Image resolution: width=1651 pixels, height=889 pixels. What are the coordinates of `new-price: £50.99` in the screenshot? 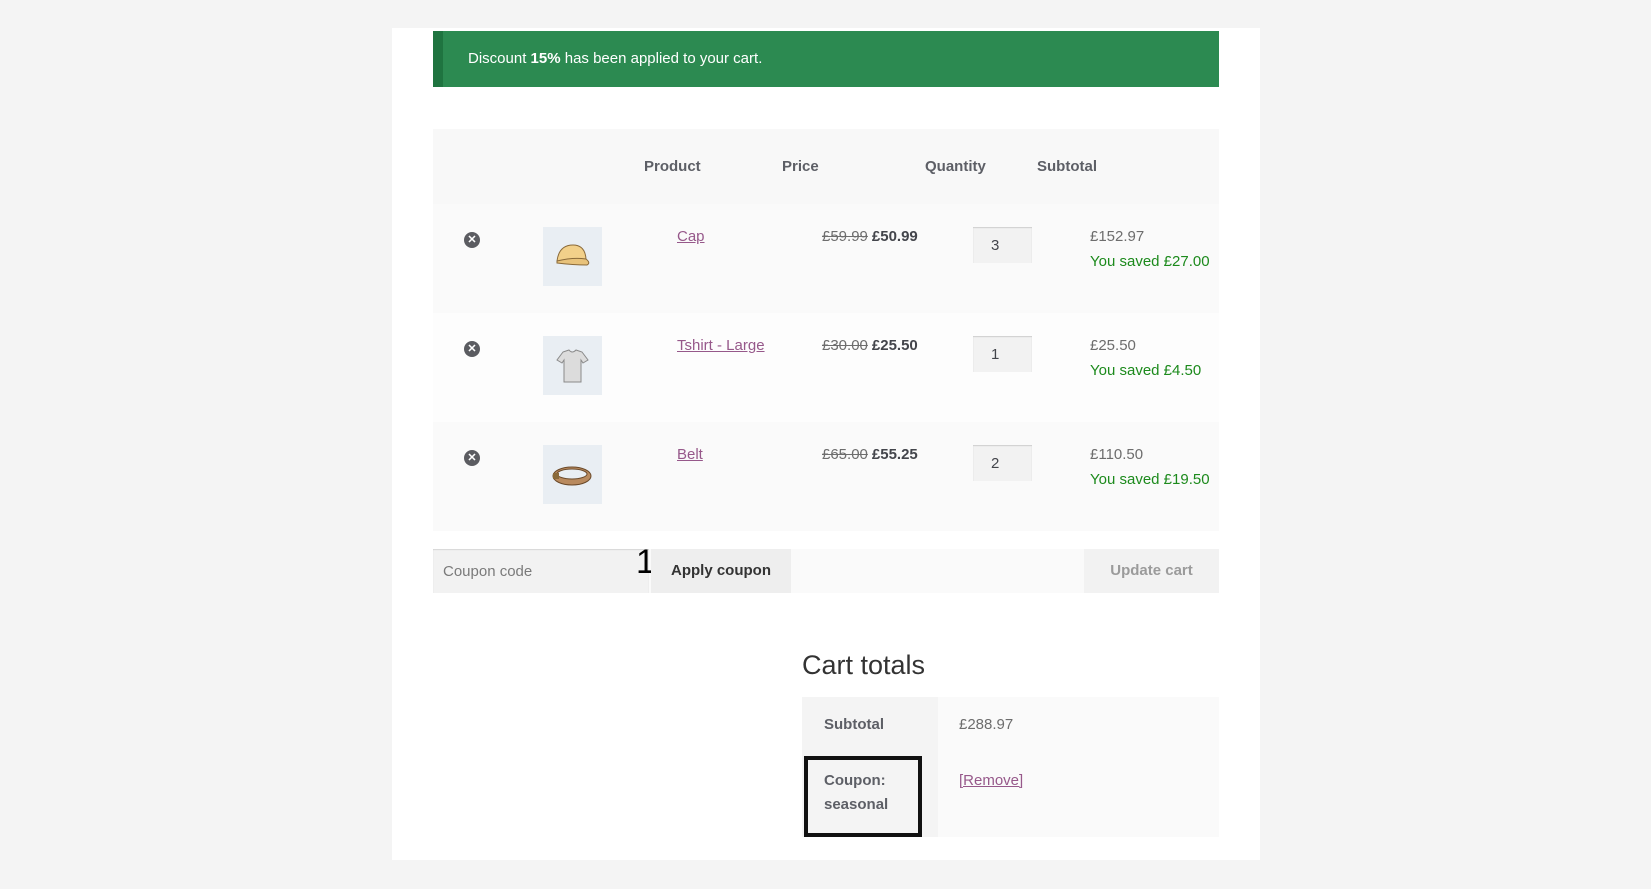 It's located at (894, 236).